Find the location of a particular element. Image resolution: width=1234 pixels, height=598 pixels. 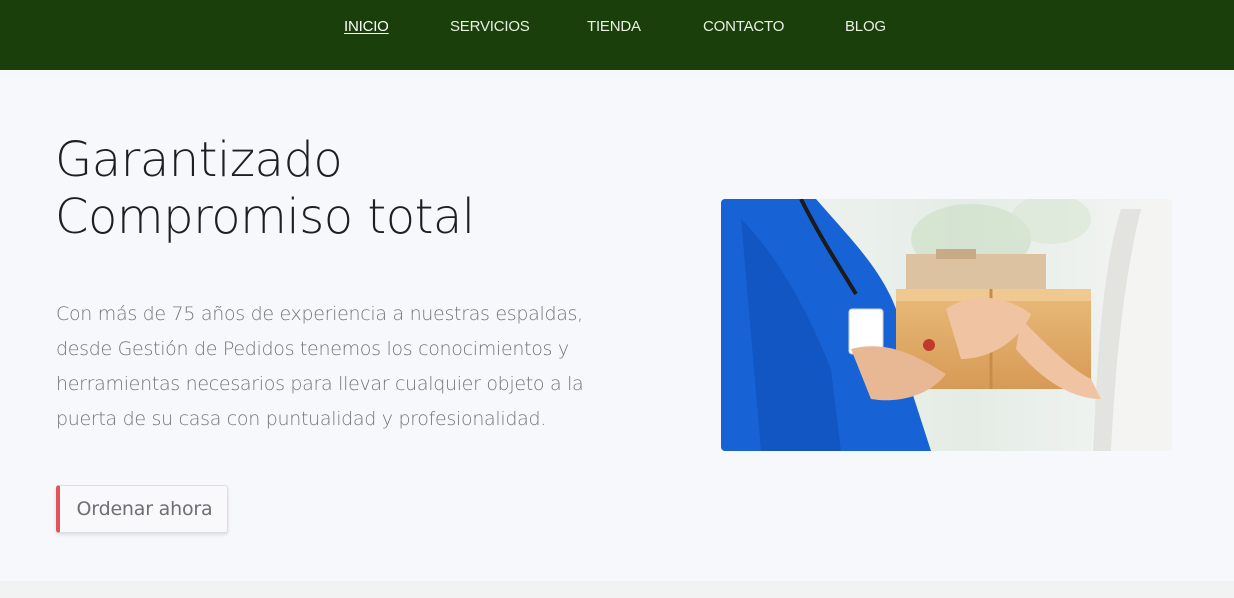

top-navigation: INICIO SERVICIOS TIENDA CONTACTO BLOG is located at coordinates (617, 35).